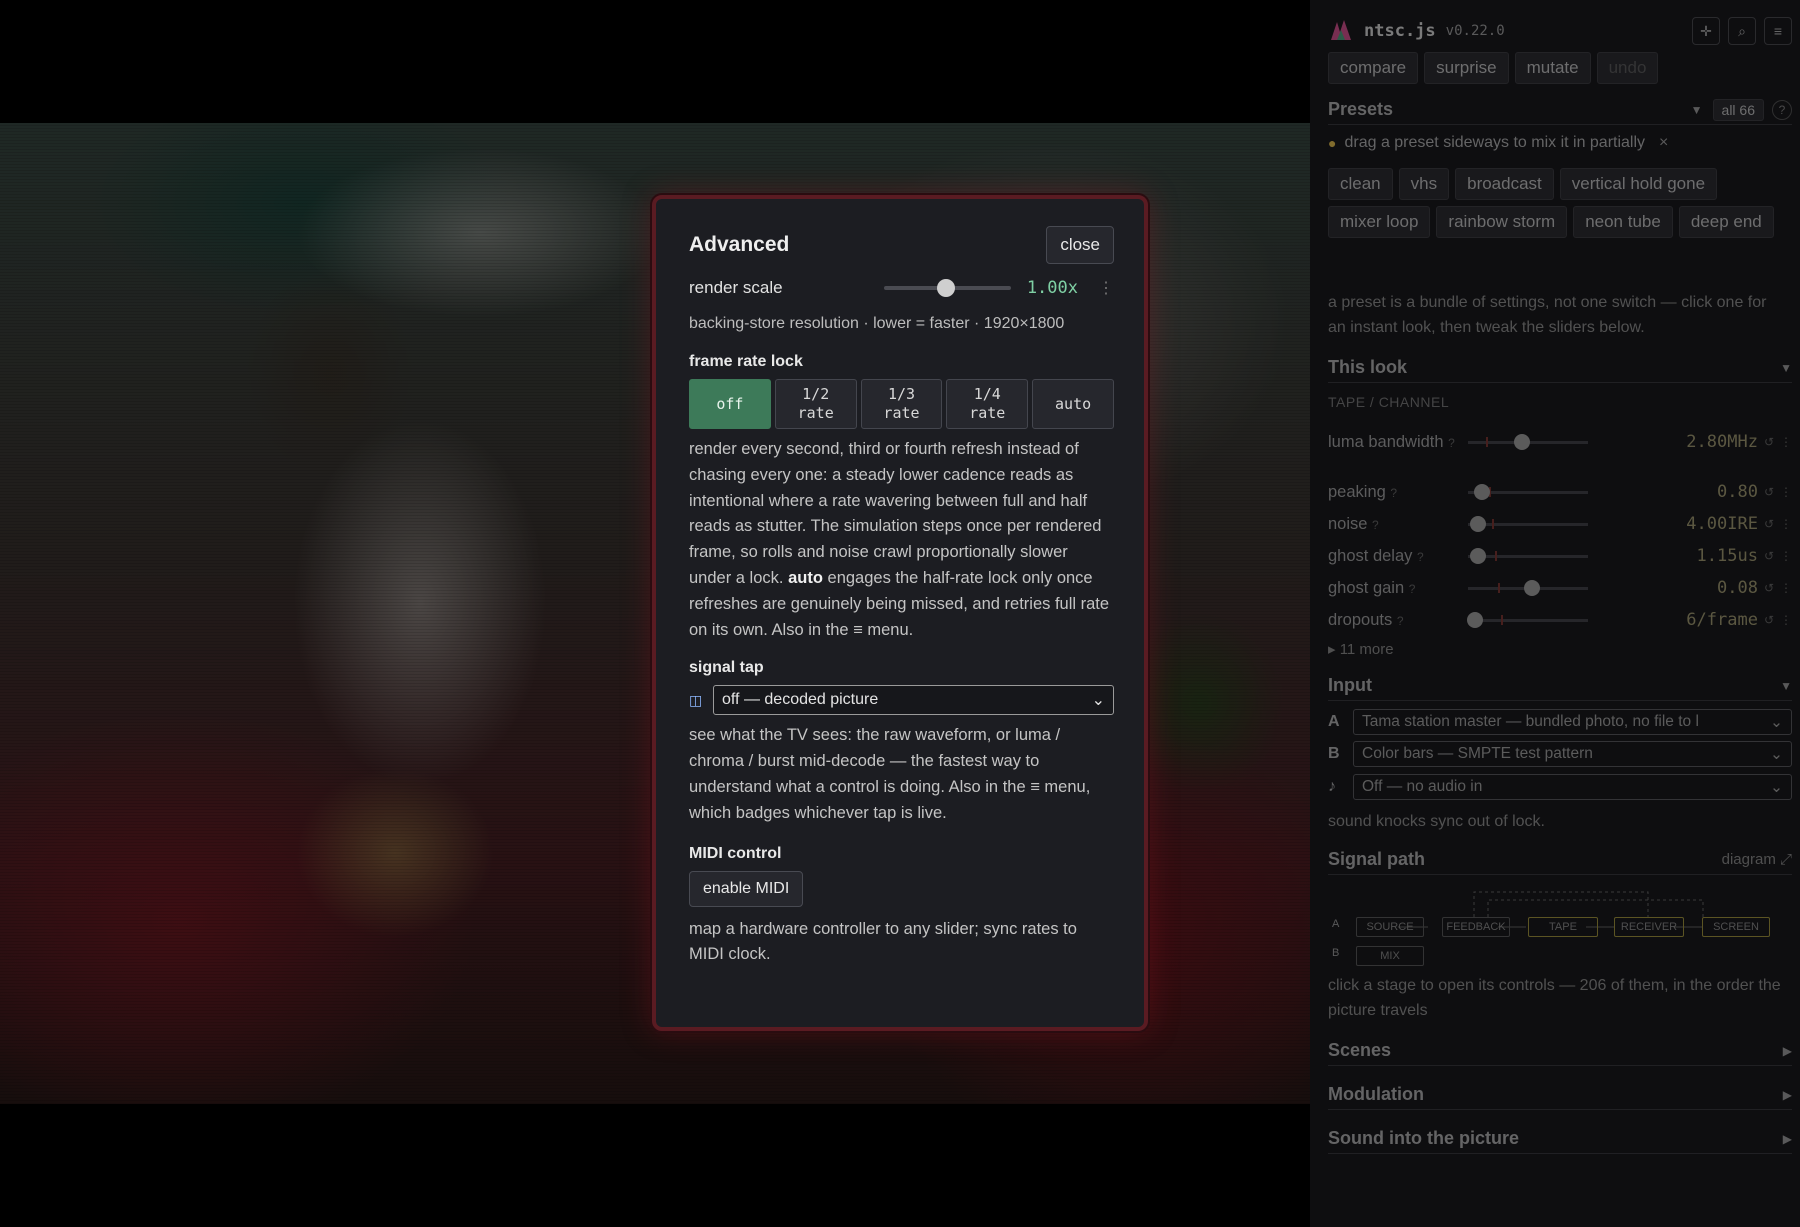 This screenshot has height=1227, width=1800. Describe the element at coordinates (1736, 927) in the screenshot. I see `stage-screen: SCREEN` at that location.